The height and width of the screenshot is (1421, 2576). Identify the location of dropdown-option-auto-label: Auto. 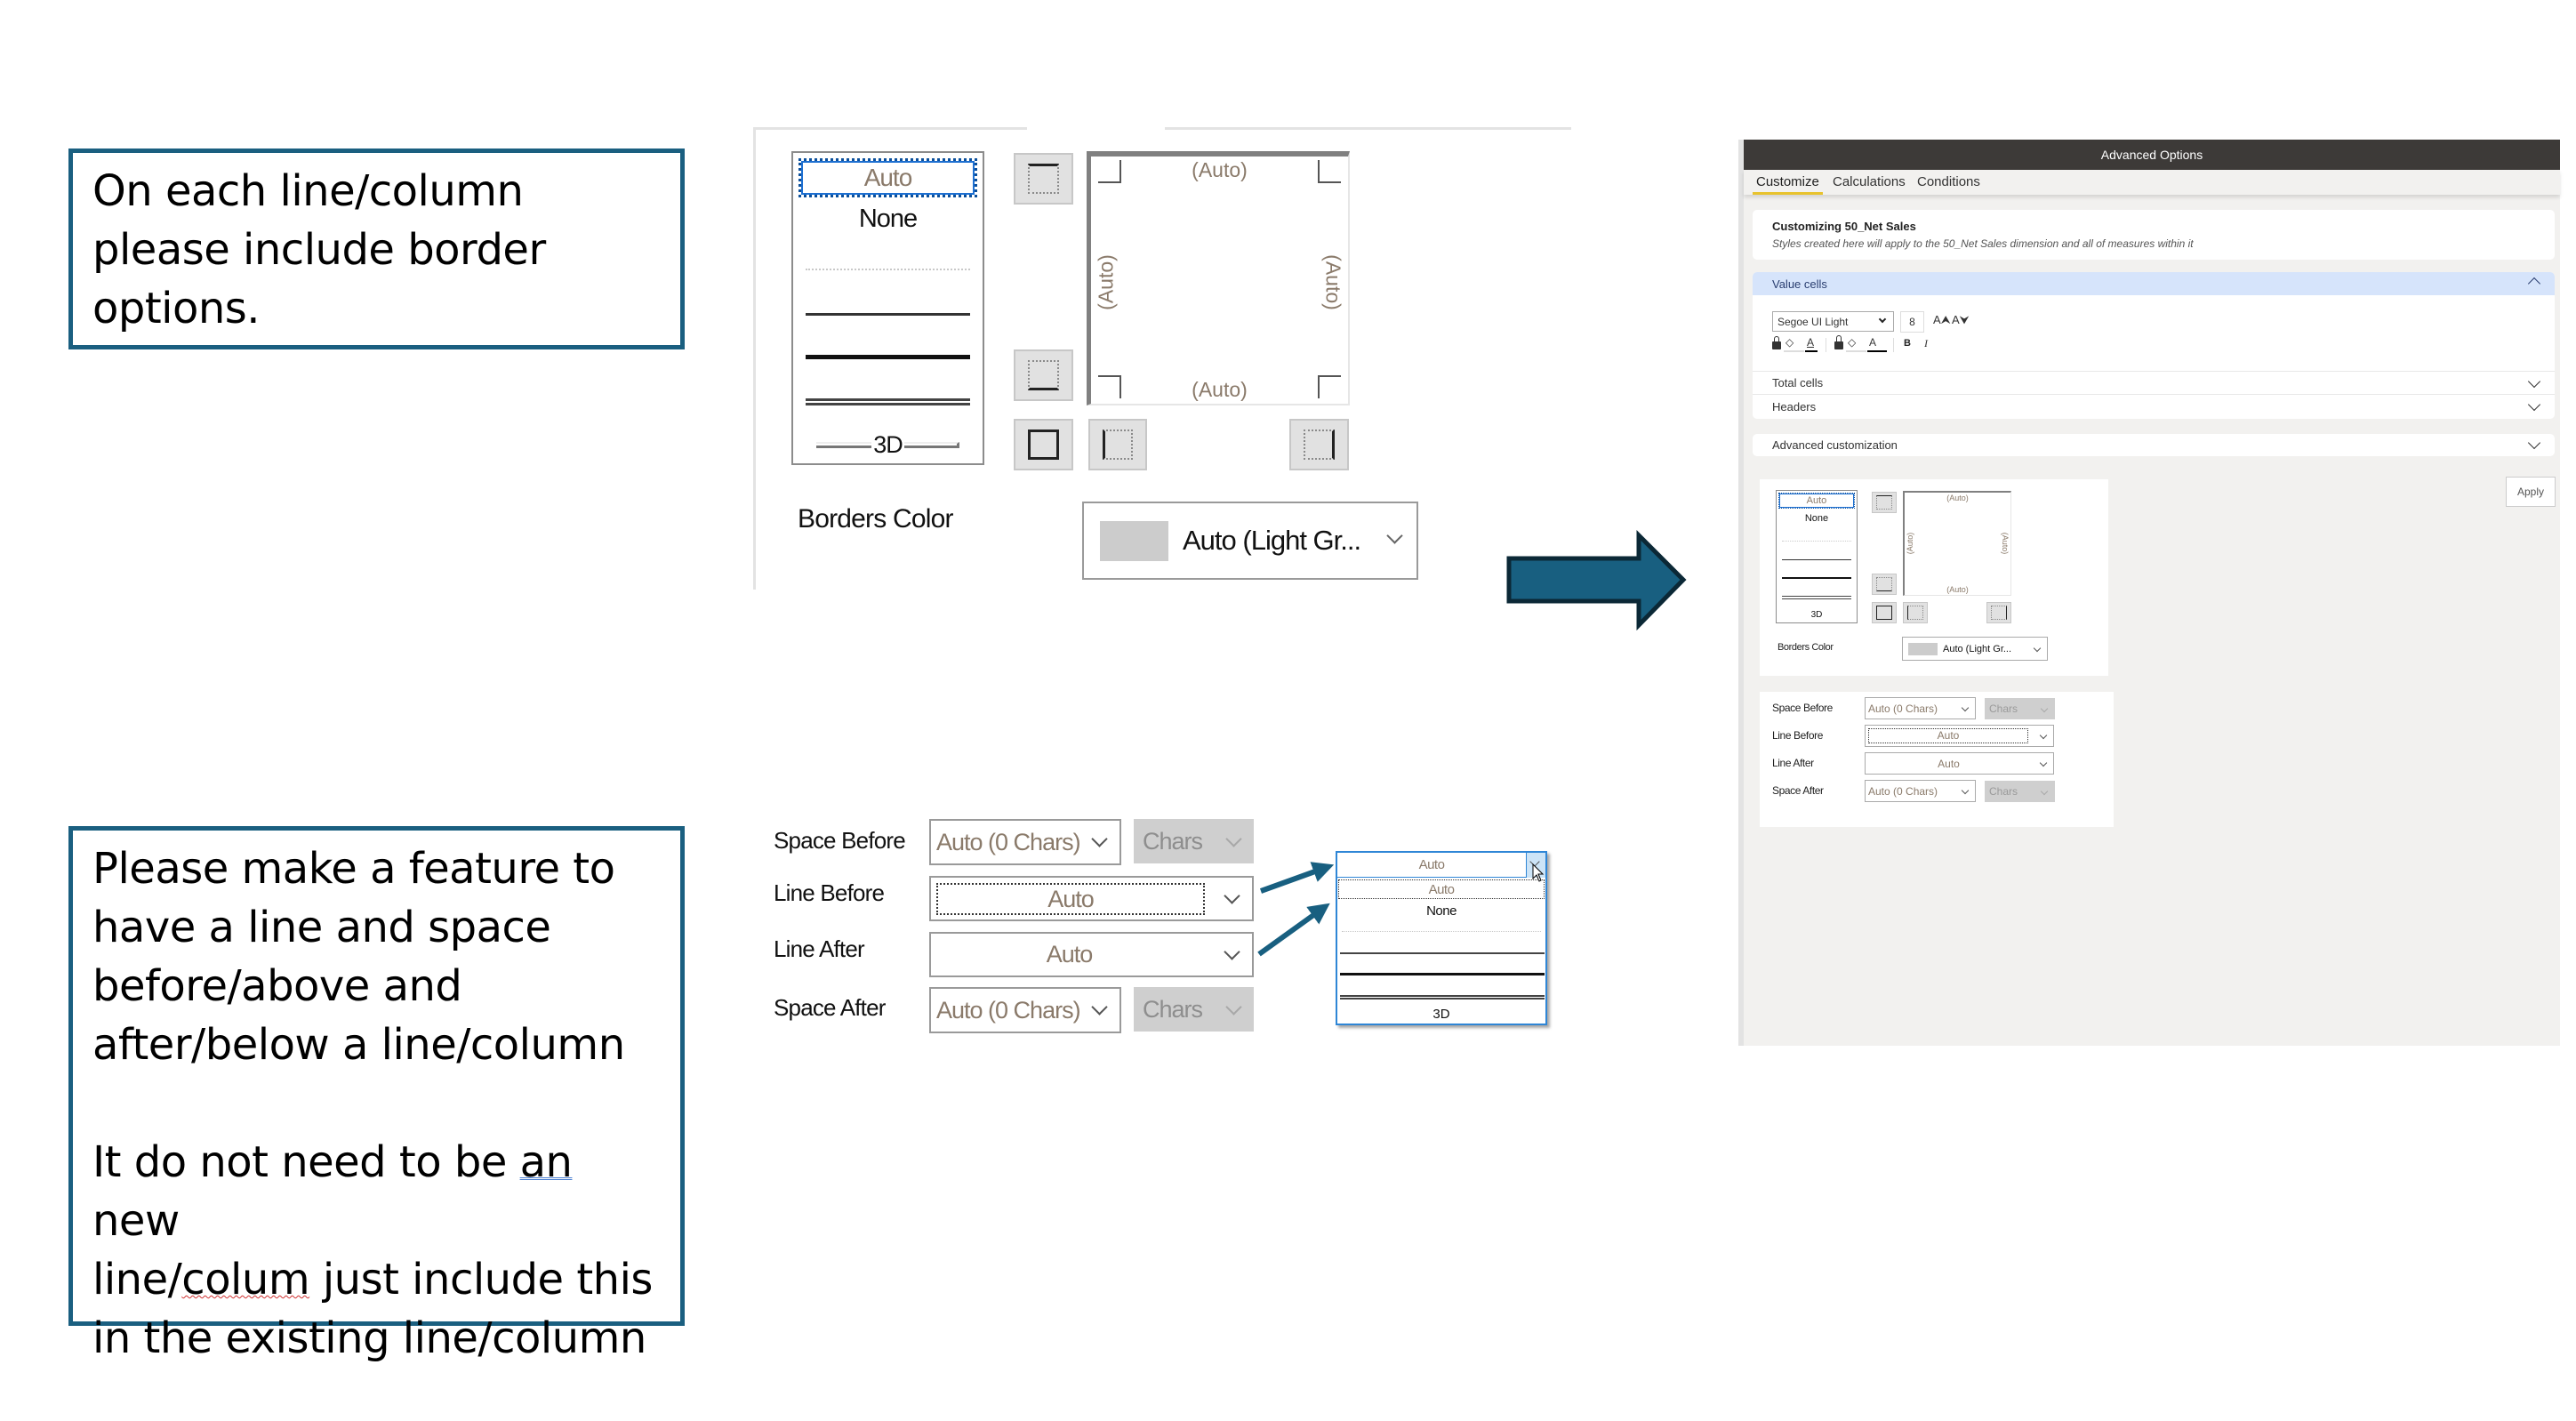
(1441, 889).